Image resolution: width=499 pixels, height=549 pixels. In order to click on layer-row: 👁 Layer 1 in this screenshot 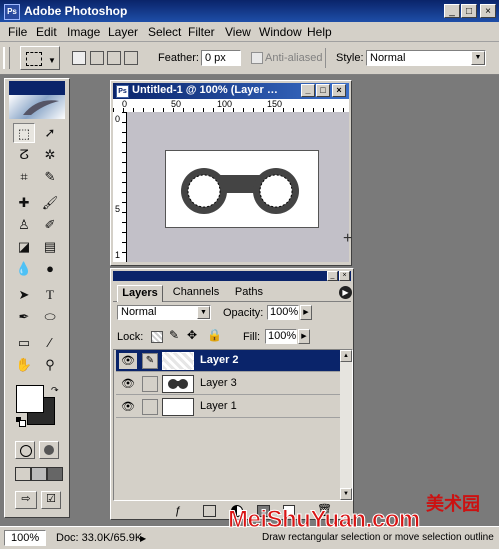, I will do `click(229, 407)`.